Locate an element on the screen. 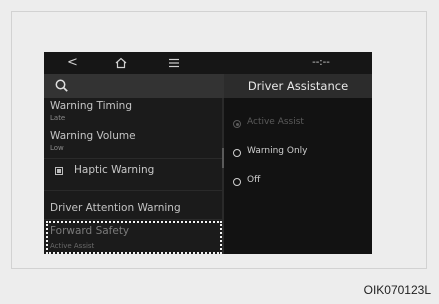 The height and width of the screenshot is (304, 439). item-label: Warning Volume is located at coordinates (93, 136).